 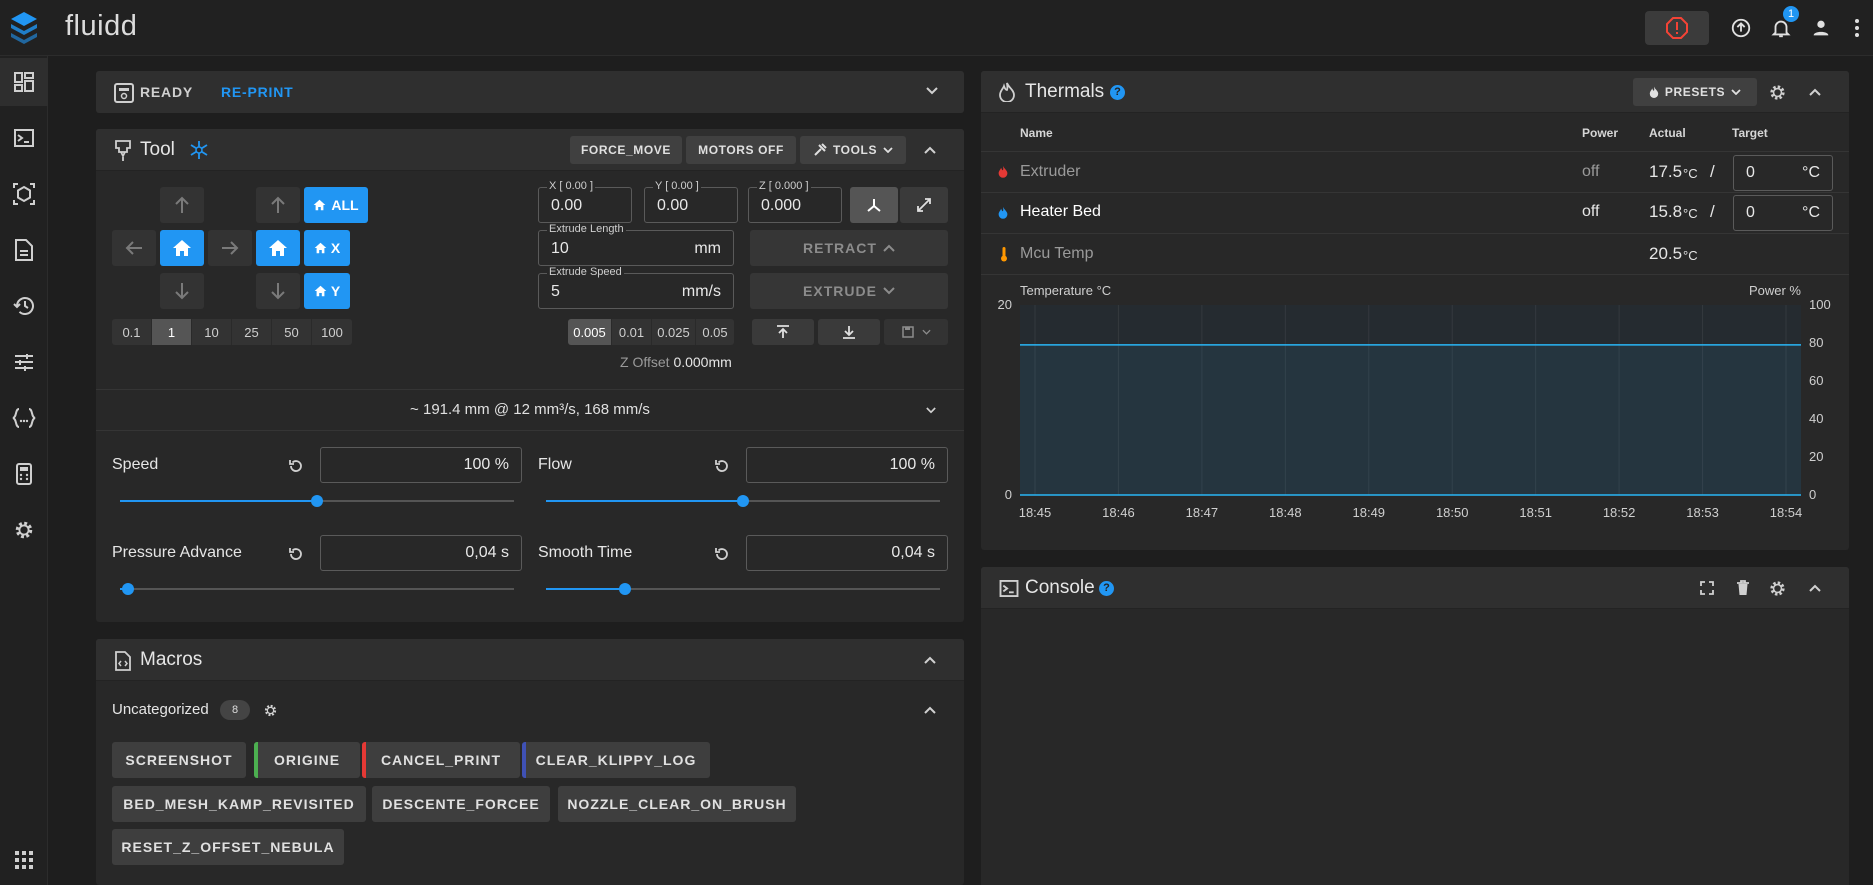 What do you see at coordinates (134, 248) in the screenshot?
I see `jog-x-minus-button` at bounding box center [134, 248].